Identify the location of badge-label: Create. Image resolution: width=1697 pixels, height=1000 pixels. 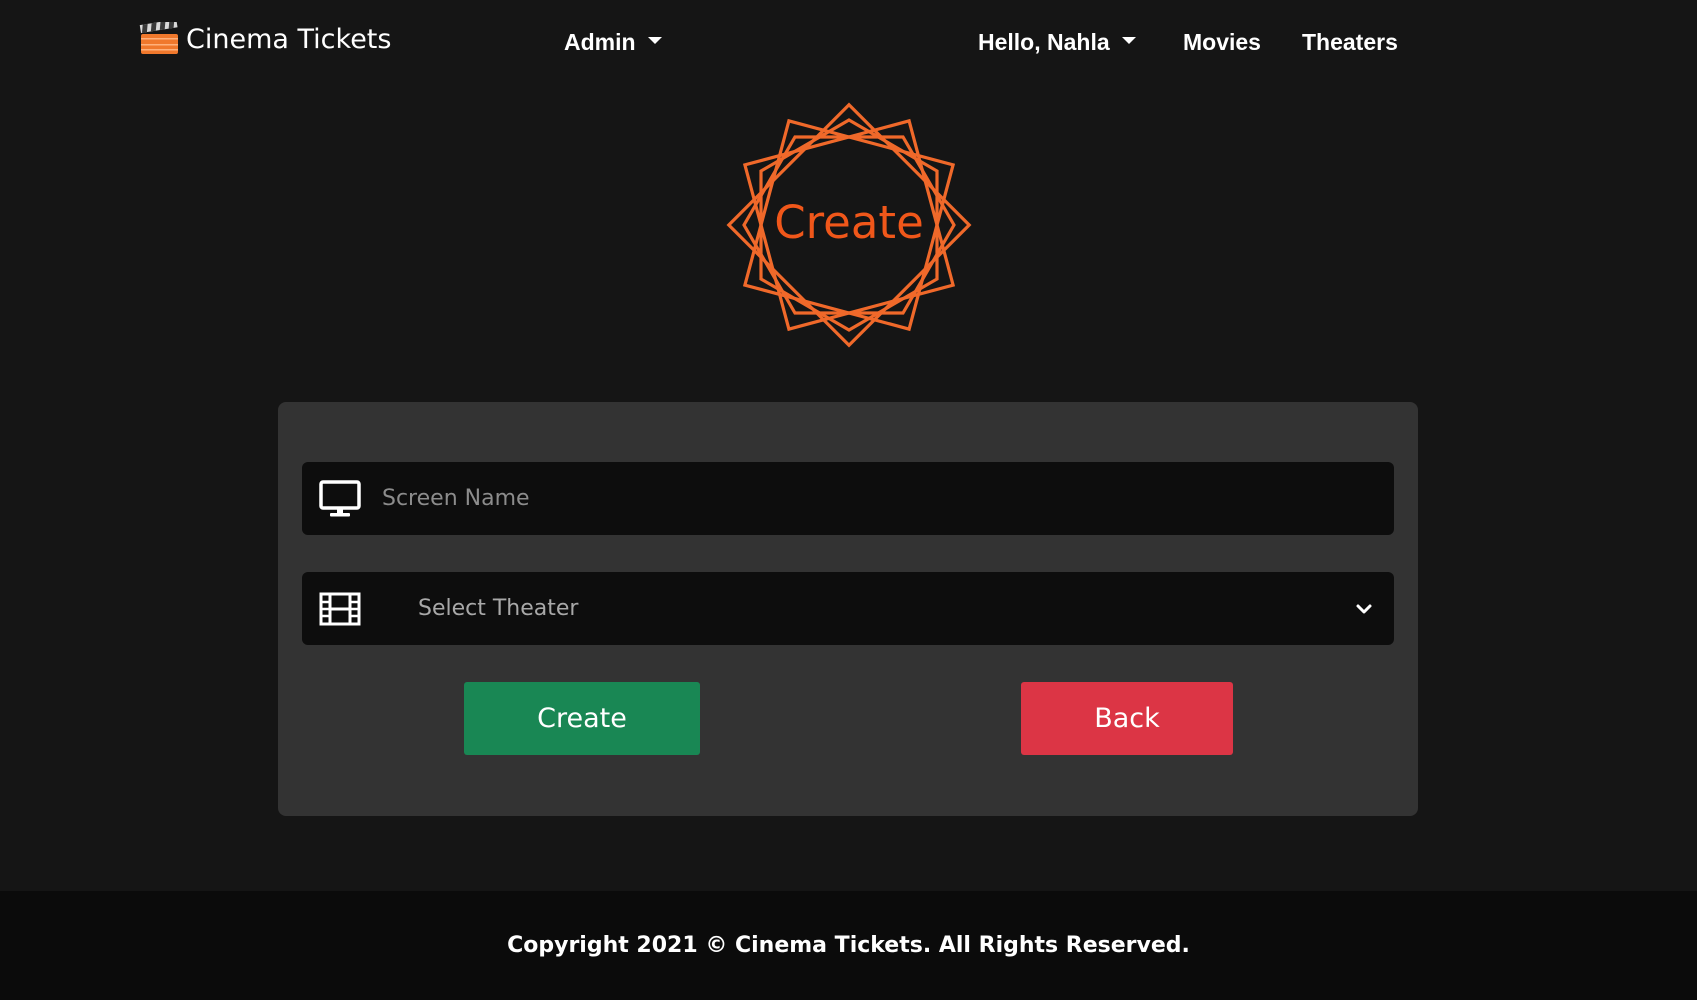
(849, 222).